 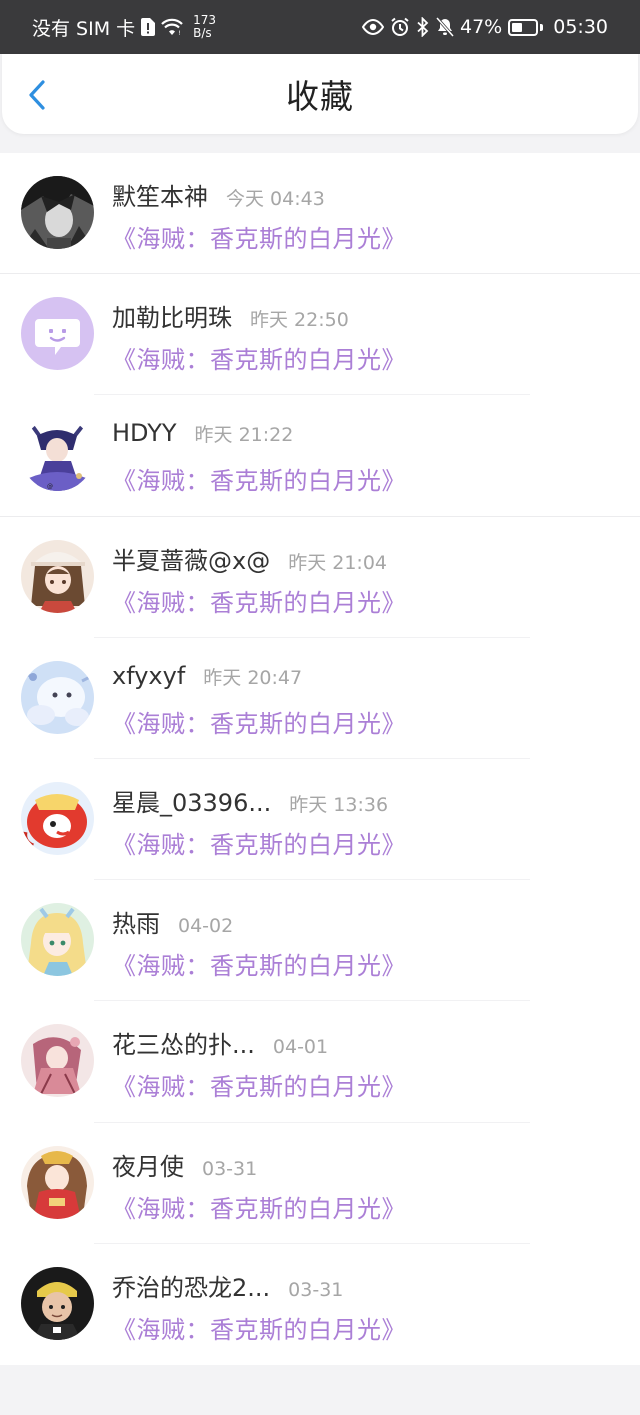 I want to click on bluetooth-icon, so click(x=423, y=27).